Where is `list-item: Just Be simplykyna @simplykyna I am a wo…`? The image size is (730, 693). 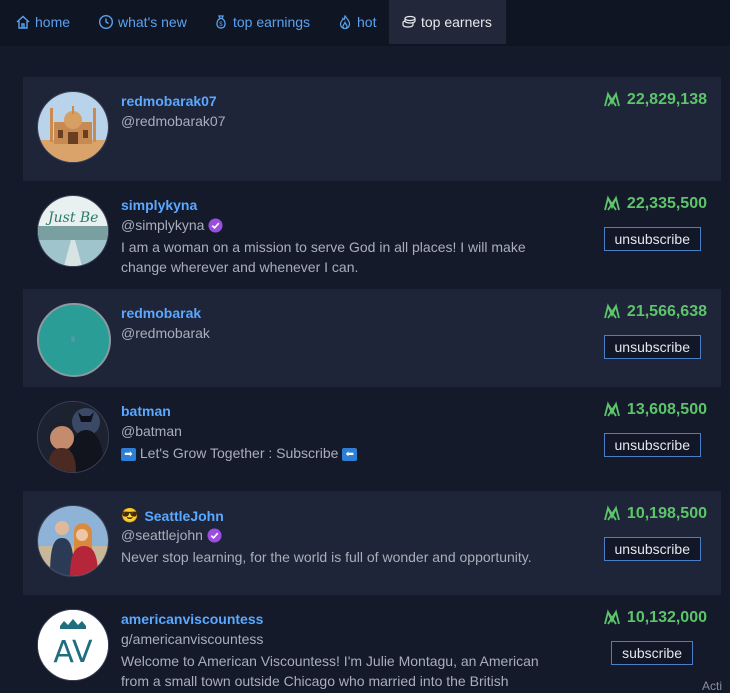 list-item: Just Be simplykyna @simplykyna I am a wo… is located at coordinates (372, 235).